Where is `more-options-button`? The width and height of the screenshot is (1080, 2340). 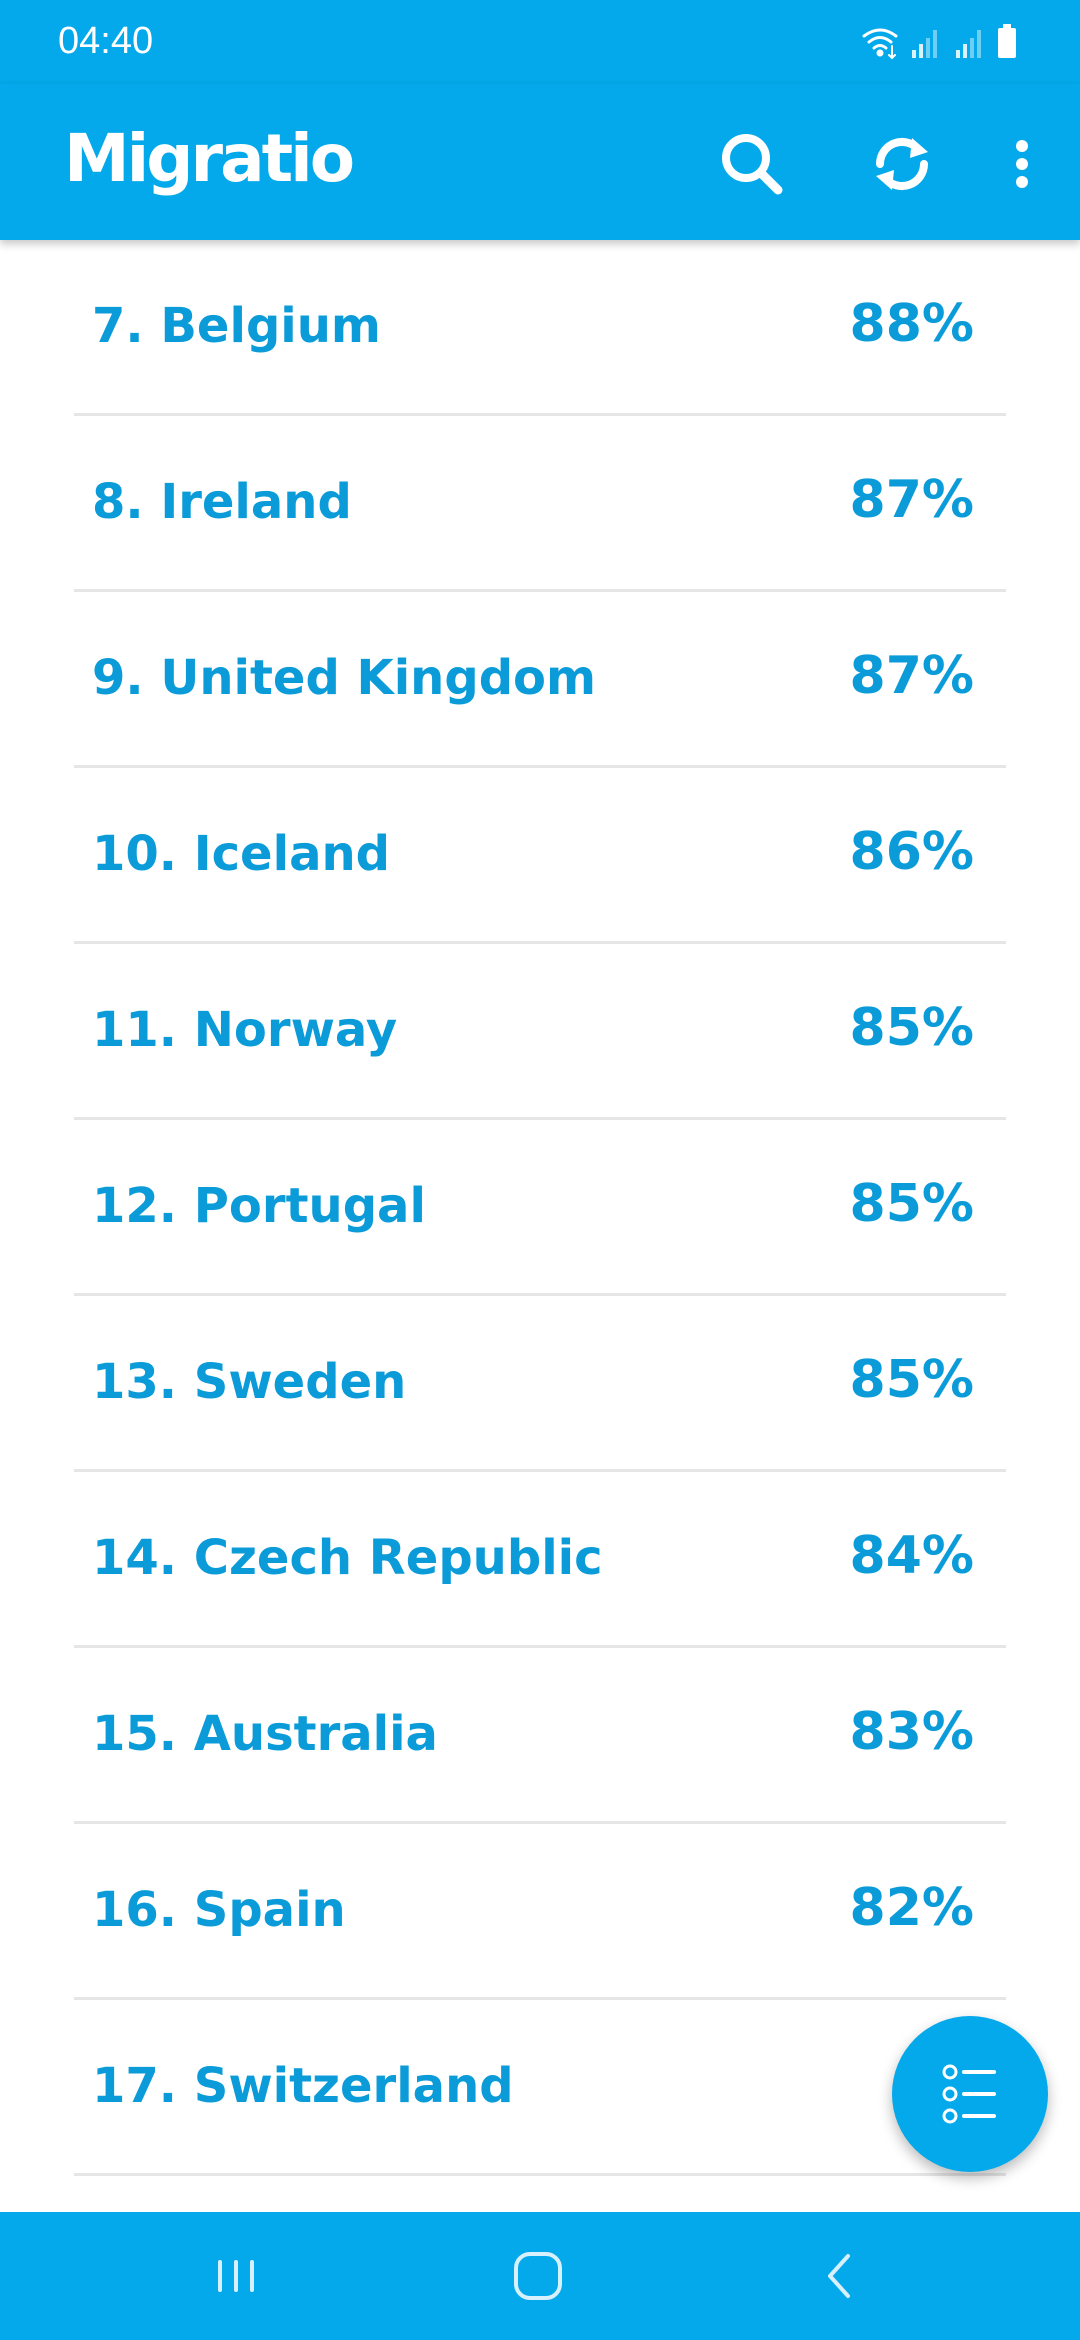 more-options-button is located at coordinates (1012, 164).